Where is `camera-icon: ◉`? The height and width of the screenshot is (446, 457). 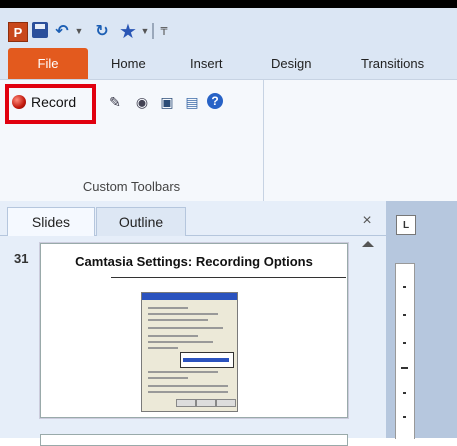 camera-icon: ◉ is located at coordinates (142, 102).